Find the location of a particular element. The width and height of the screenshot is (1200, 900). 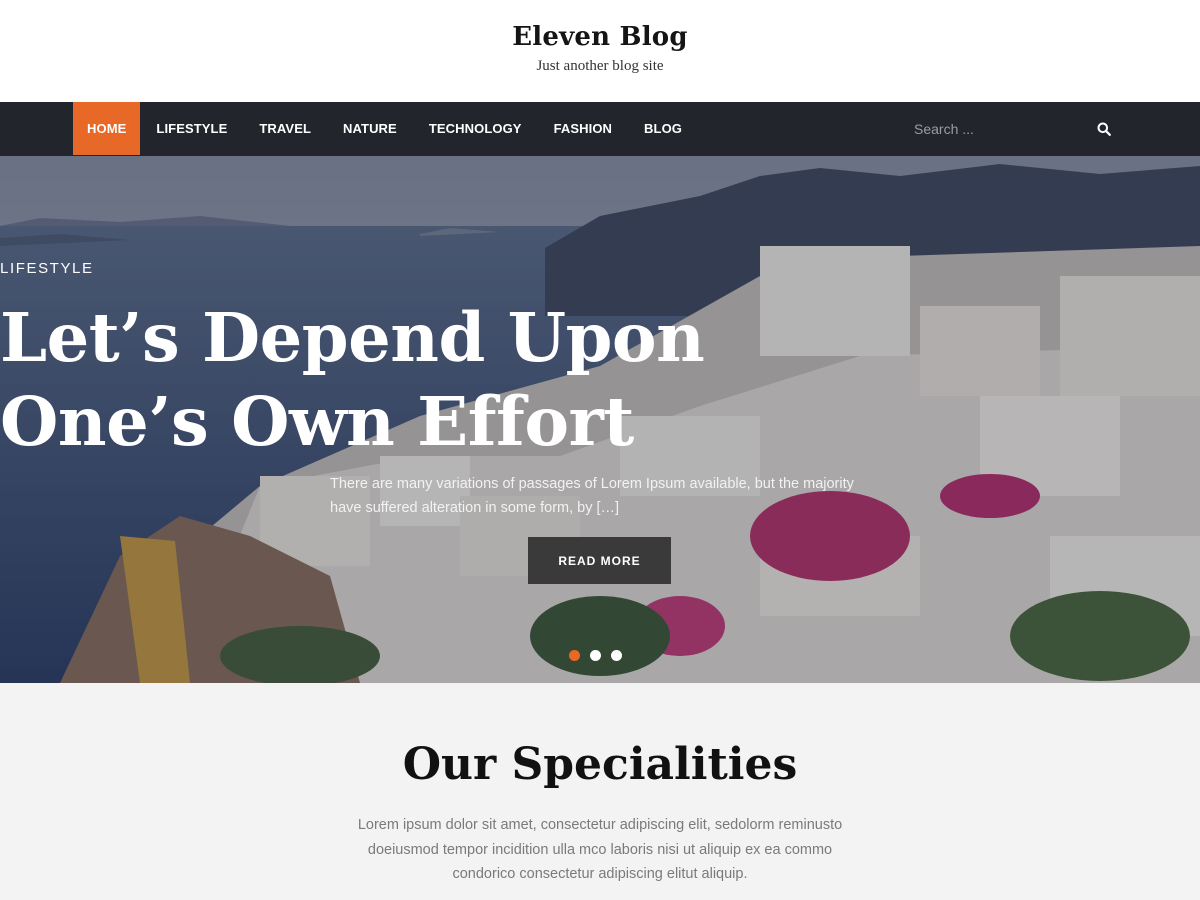

hero-title-line: Let’s Depend Upon is located at coordinates (352, 337).